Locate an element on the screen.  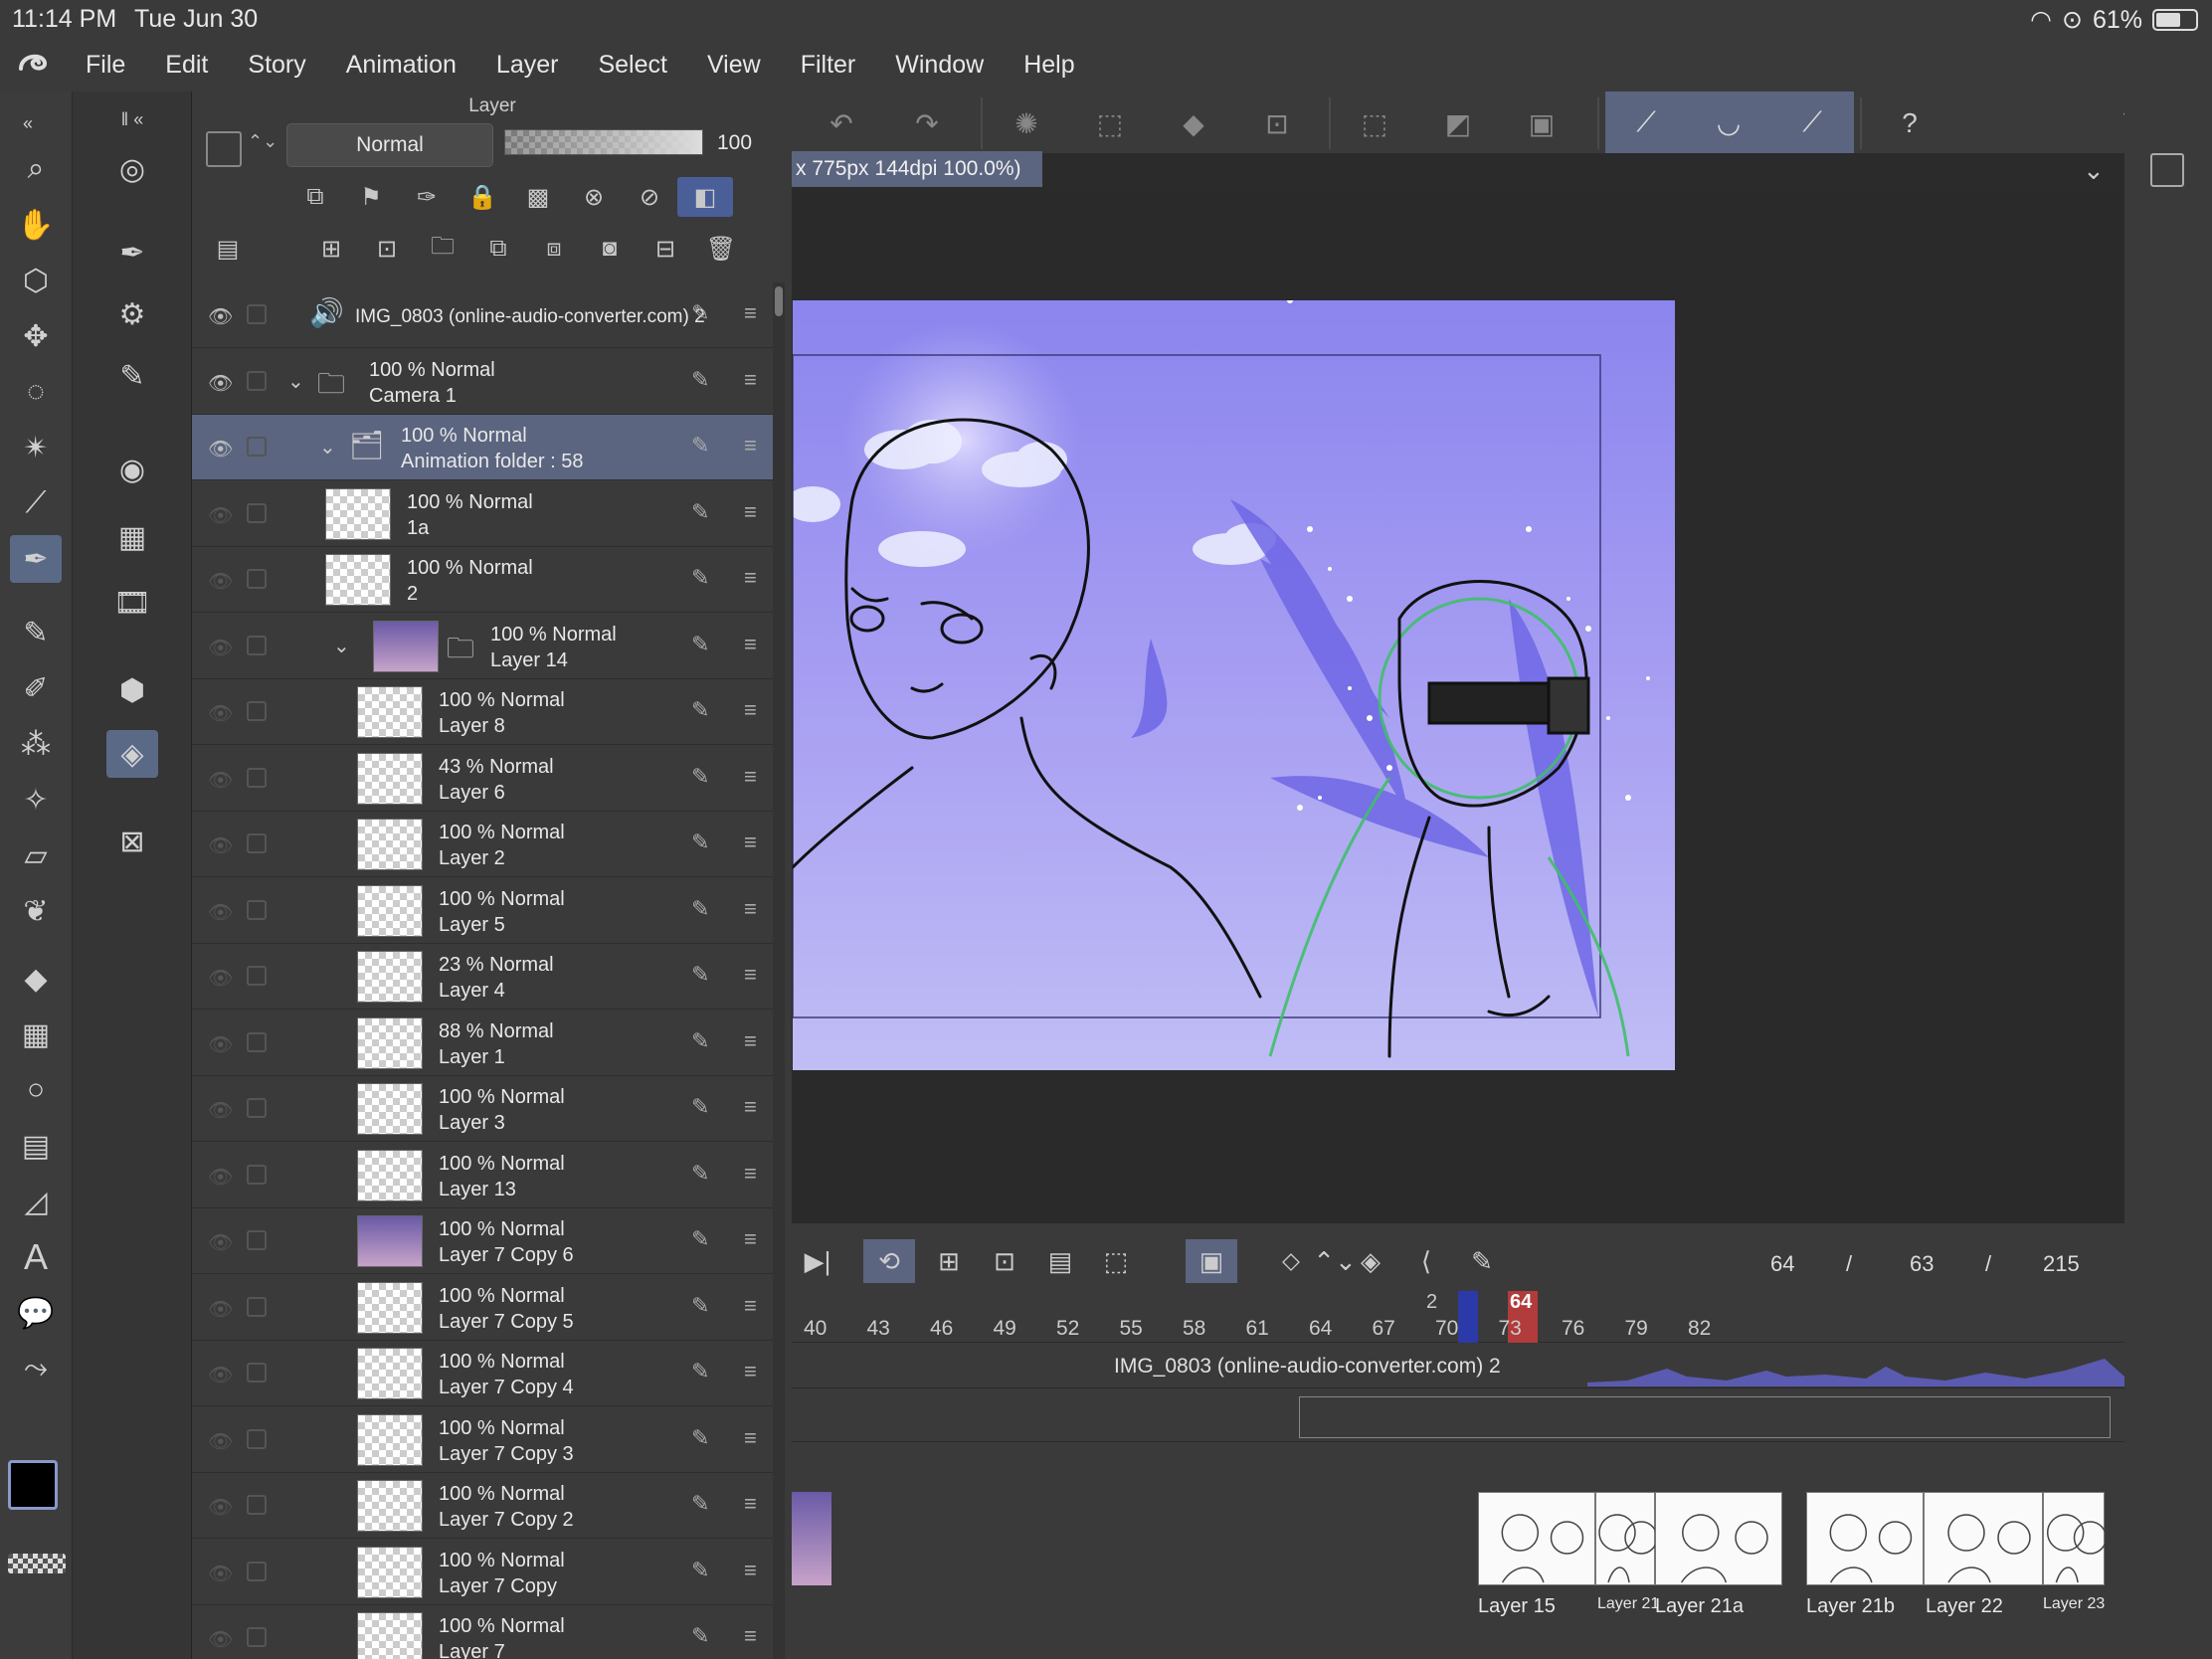
lasso-tool-icon: ◌ is located at coordinates (36, 392).